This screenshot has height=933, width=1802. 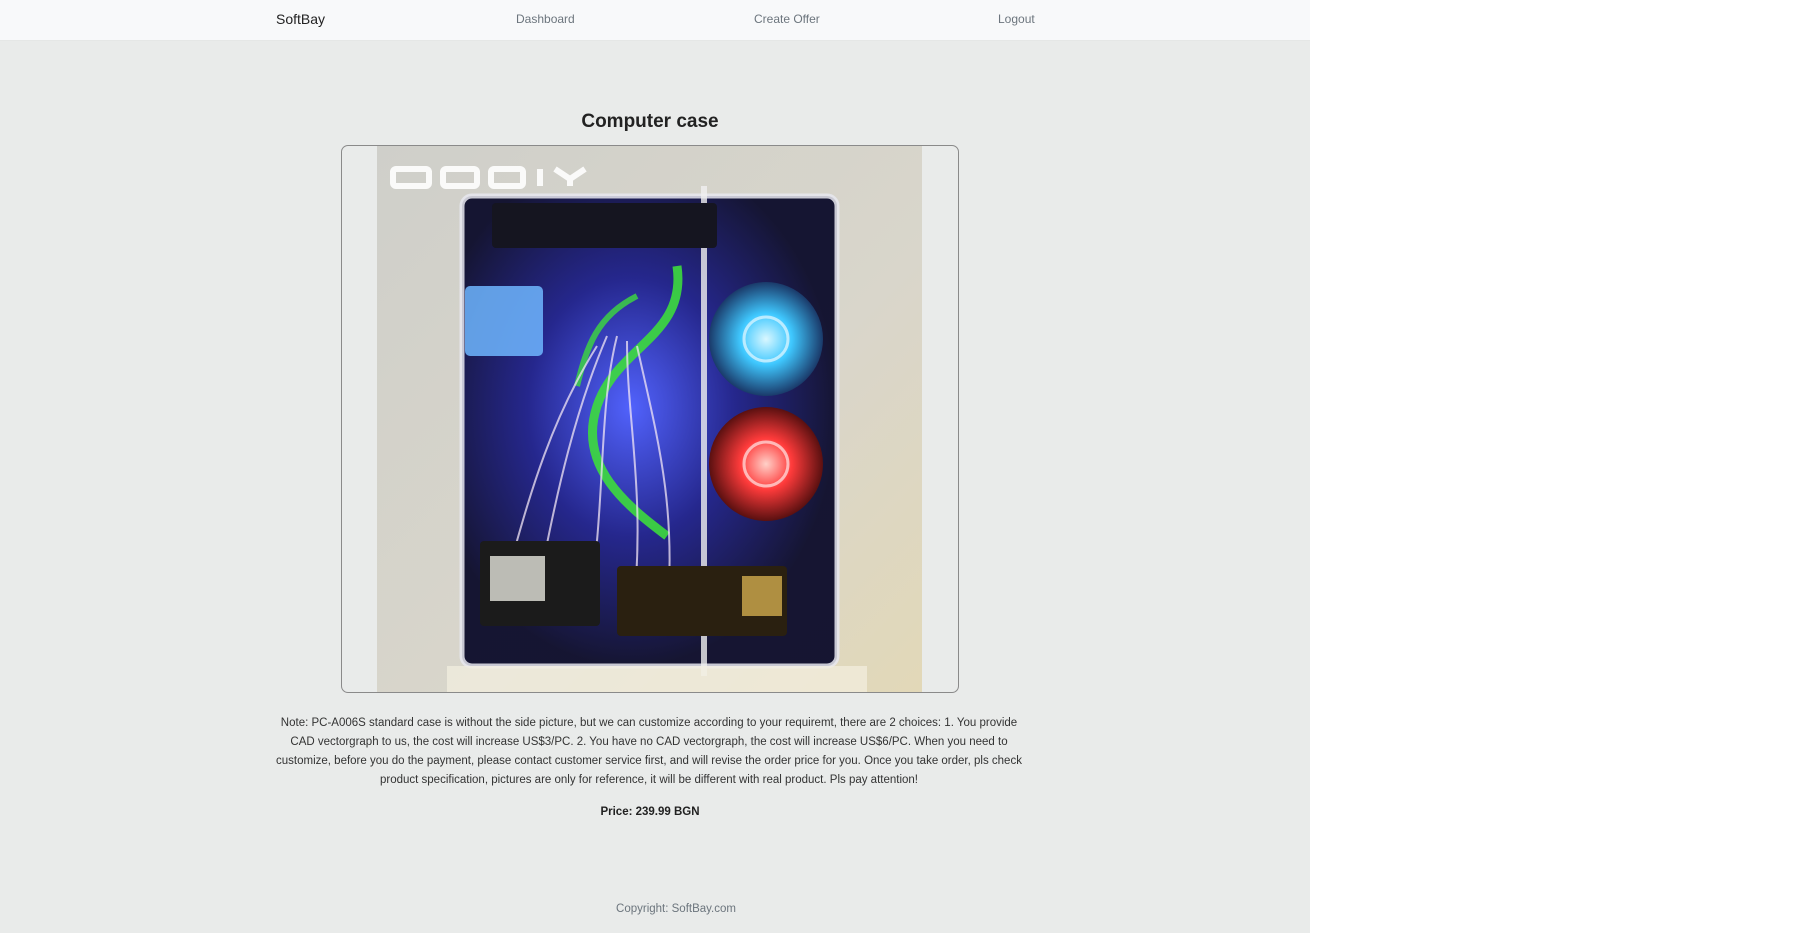 What do you see at coordinates (787, 19) in the screenshot?
I see `nav-create-offer-link: Create Offer` at bounding box center [787, 19].